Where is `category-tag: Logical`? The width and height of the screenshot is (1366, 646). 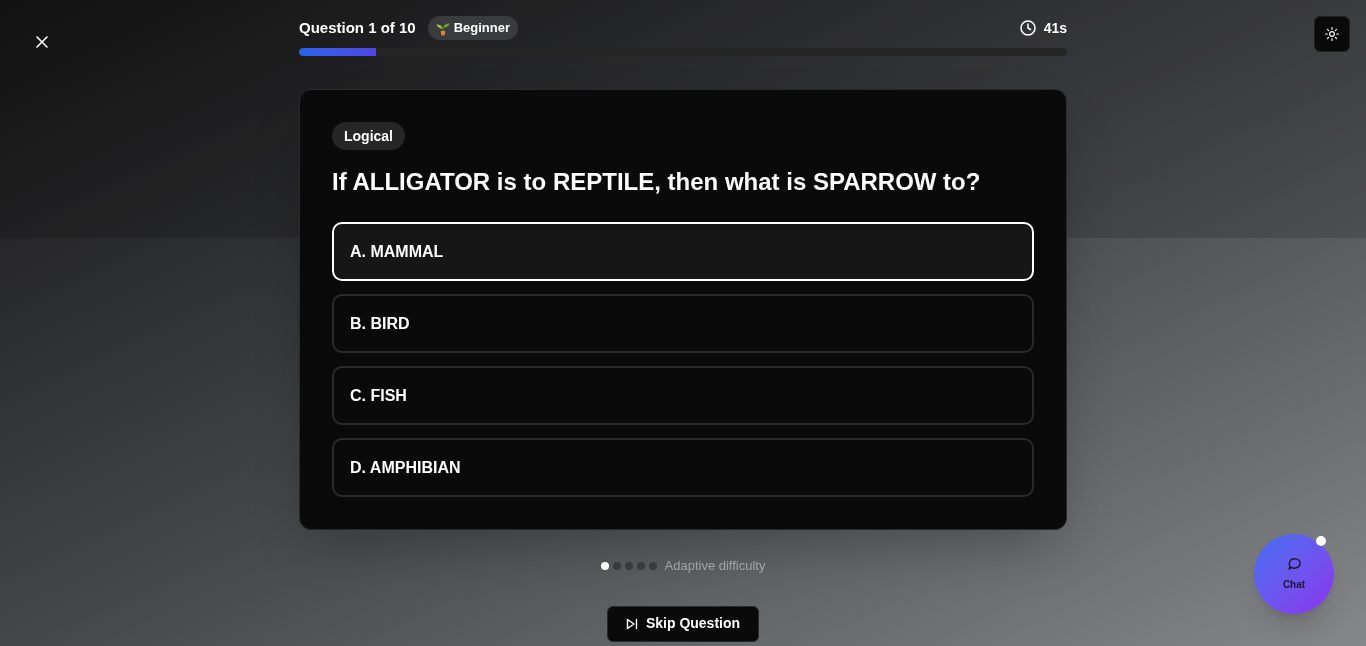
category-tag: Logical is located at coordinates (368, 136).